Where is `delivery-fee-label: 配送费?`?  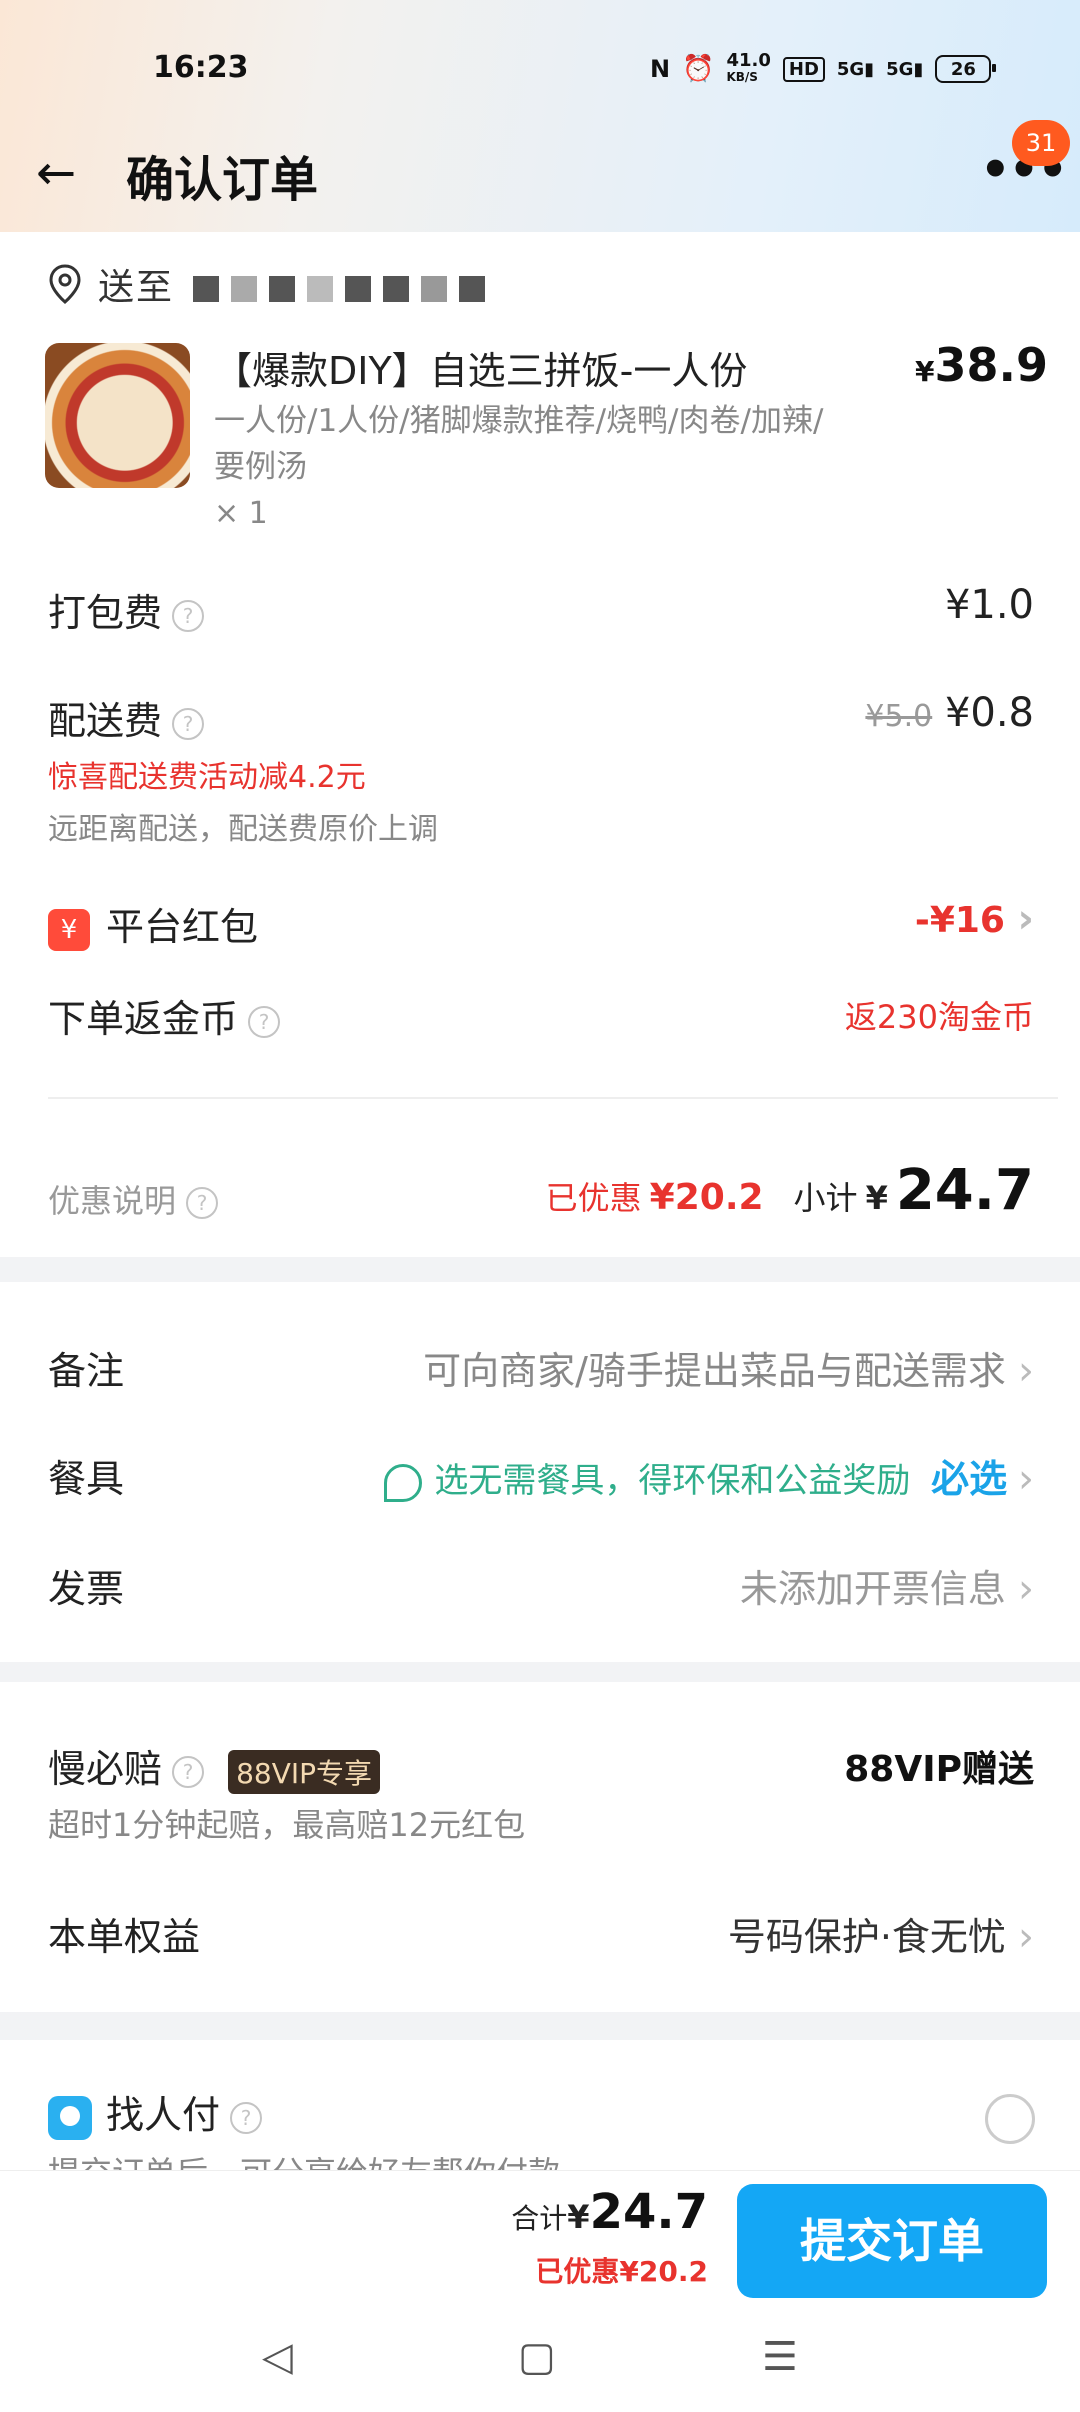 delivery-fee-label: 配送费? is located at coordinates (126, 717).